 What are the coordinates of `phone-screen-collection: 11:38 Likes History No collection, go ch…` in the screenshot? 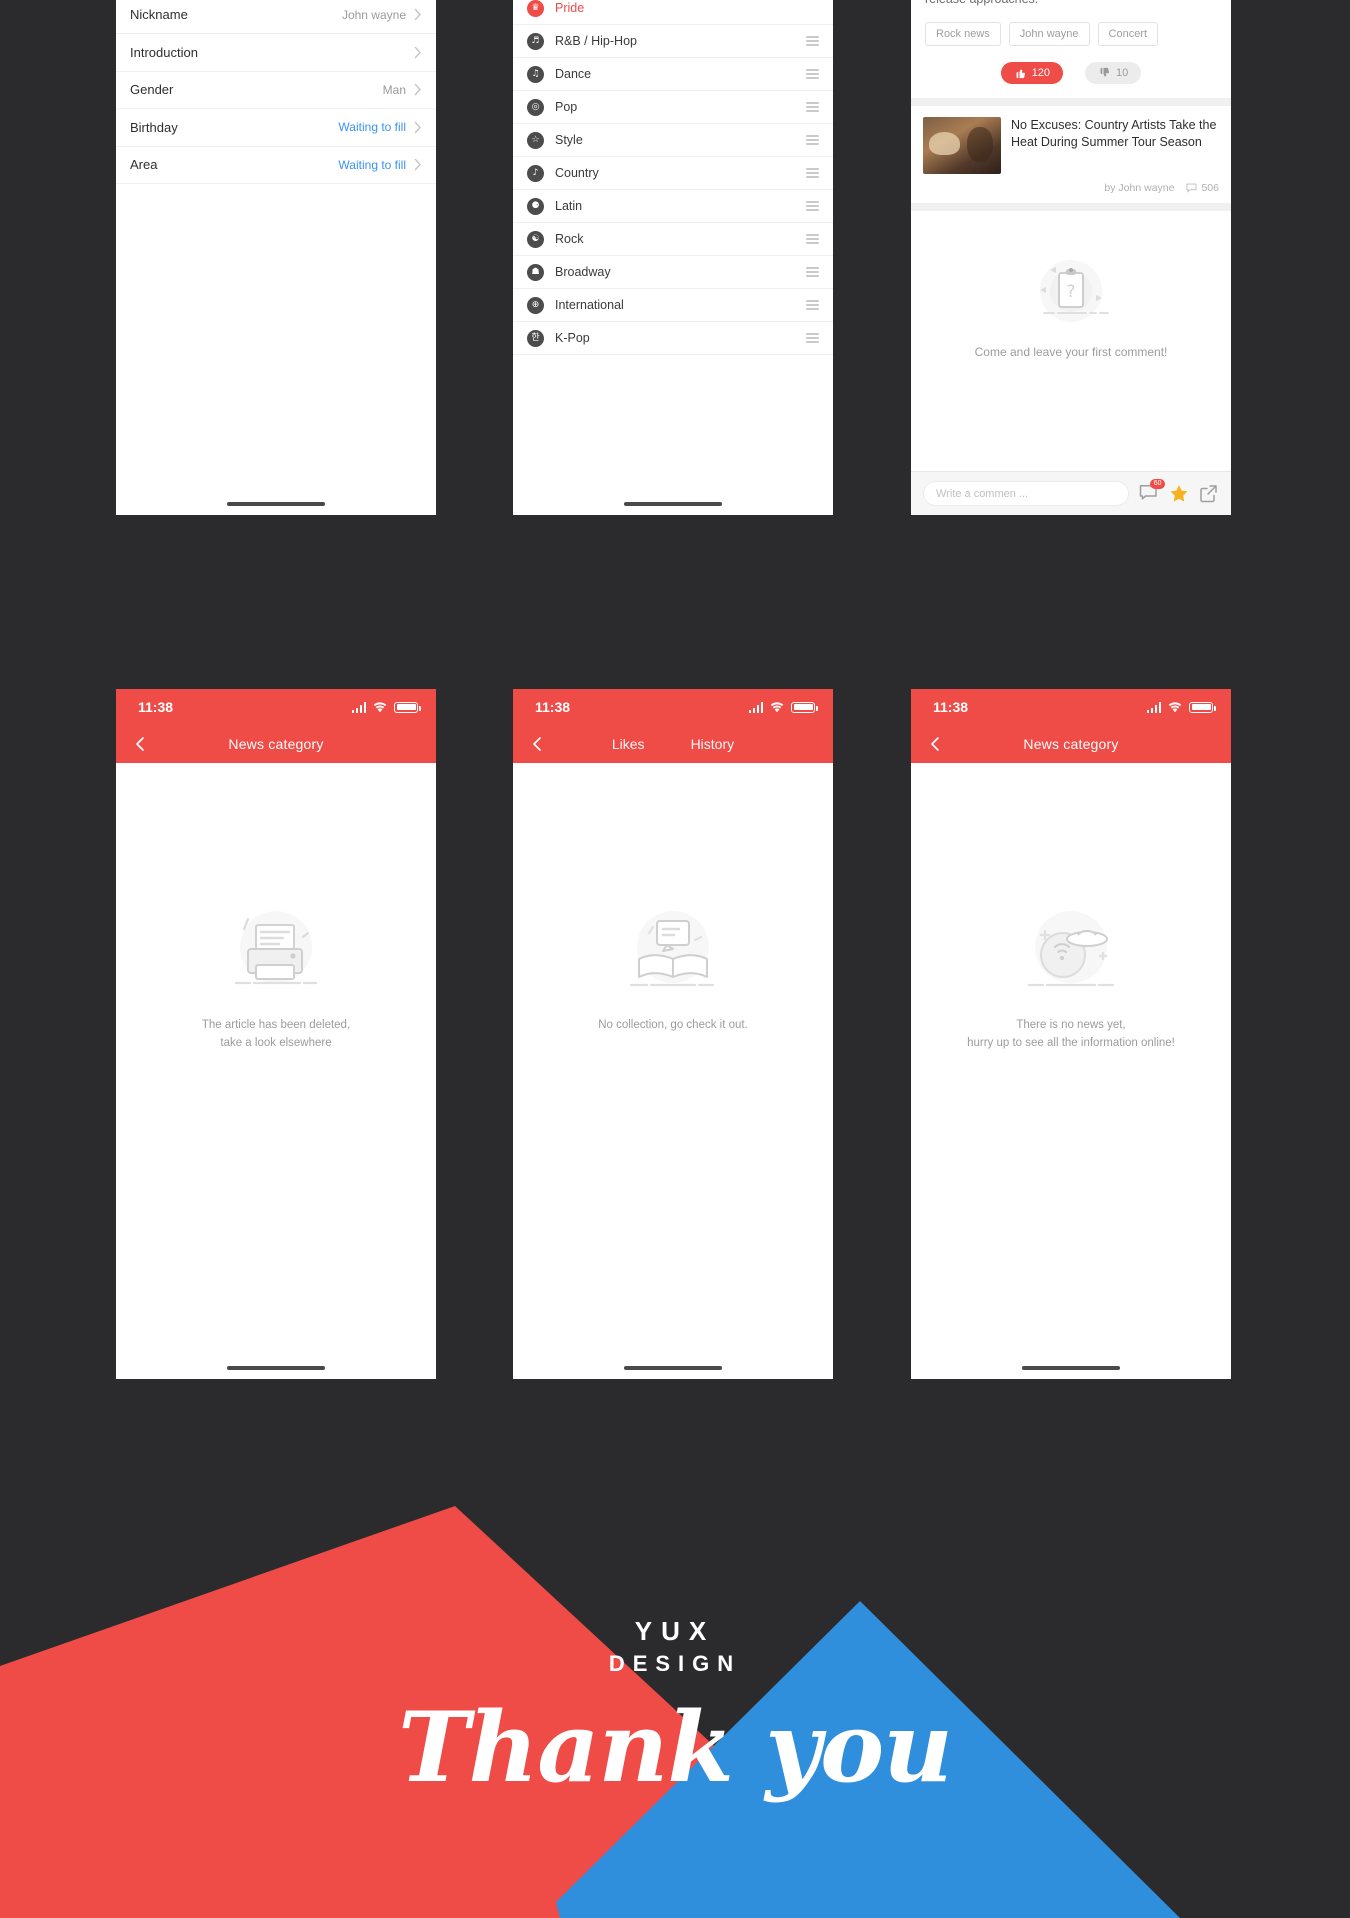 It's located at (673, 1034).